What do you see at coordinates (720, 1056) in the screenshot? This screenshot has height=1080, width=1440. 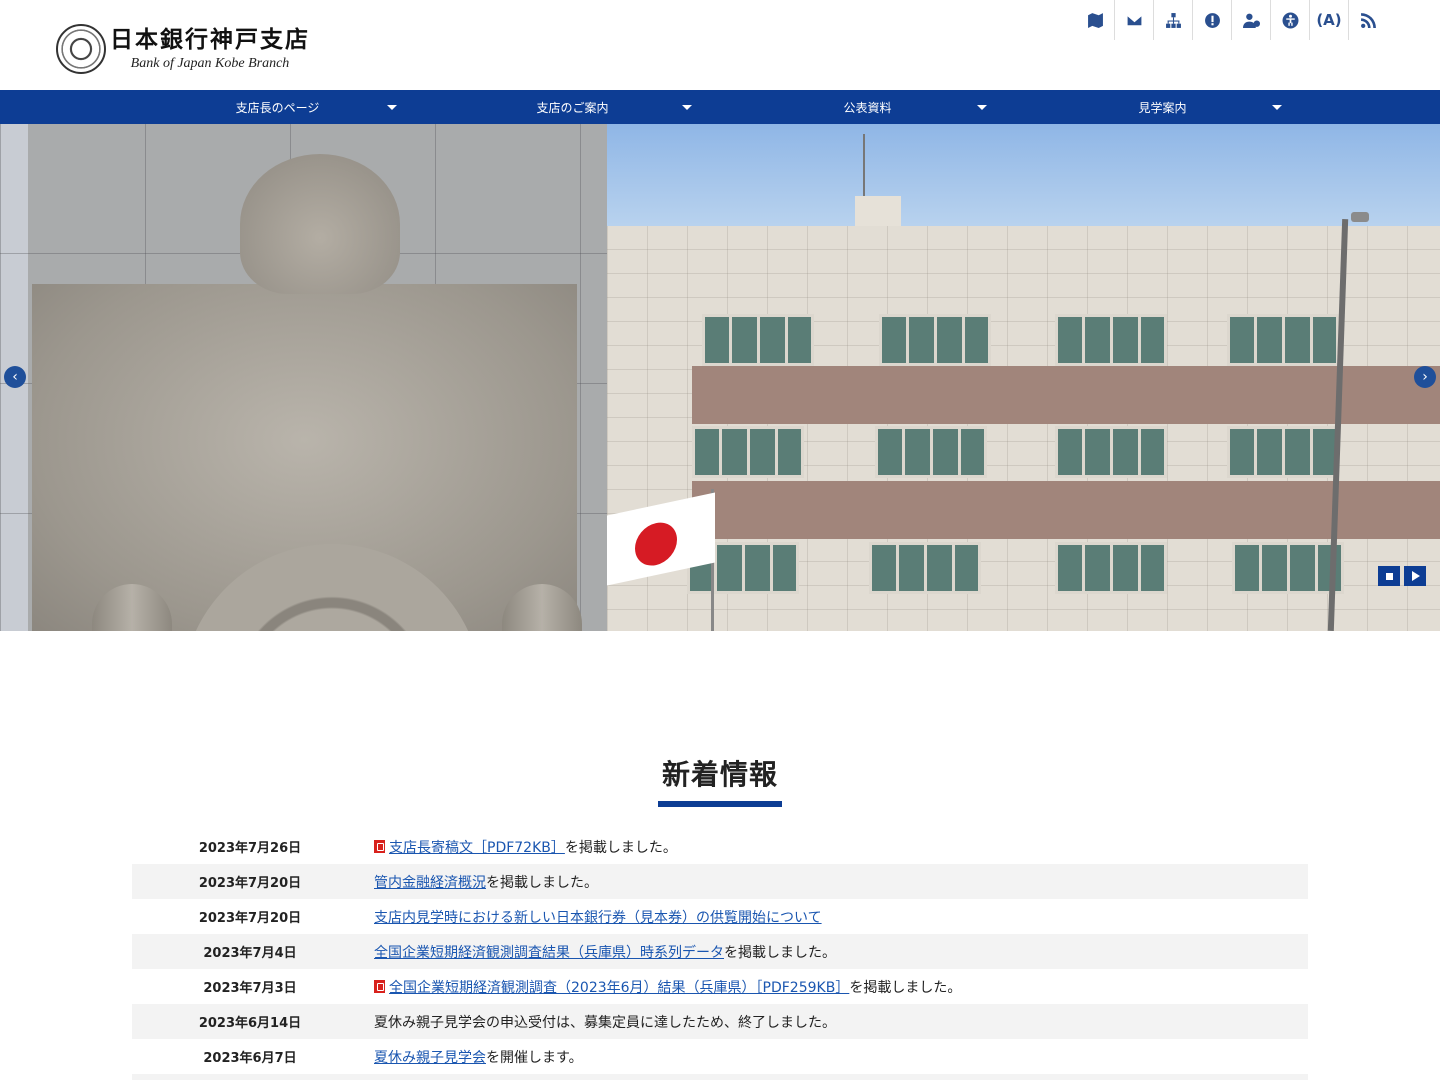 I see `news-row: 2023年6月7日 夏休み親子見学会を開催します。` at bounding box center [720, 1056].